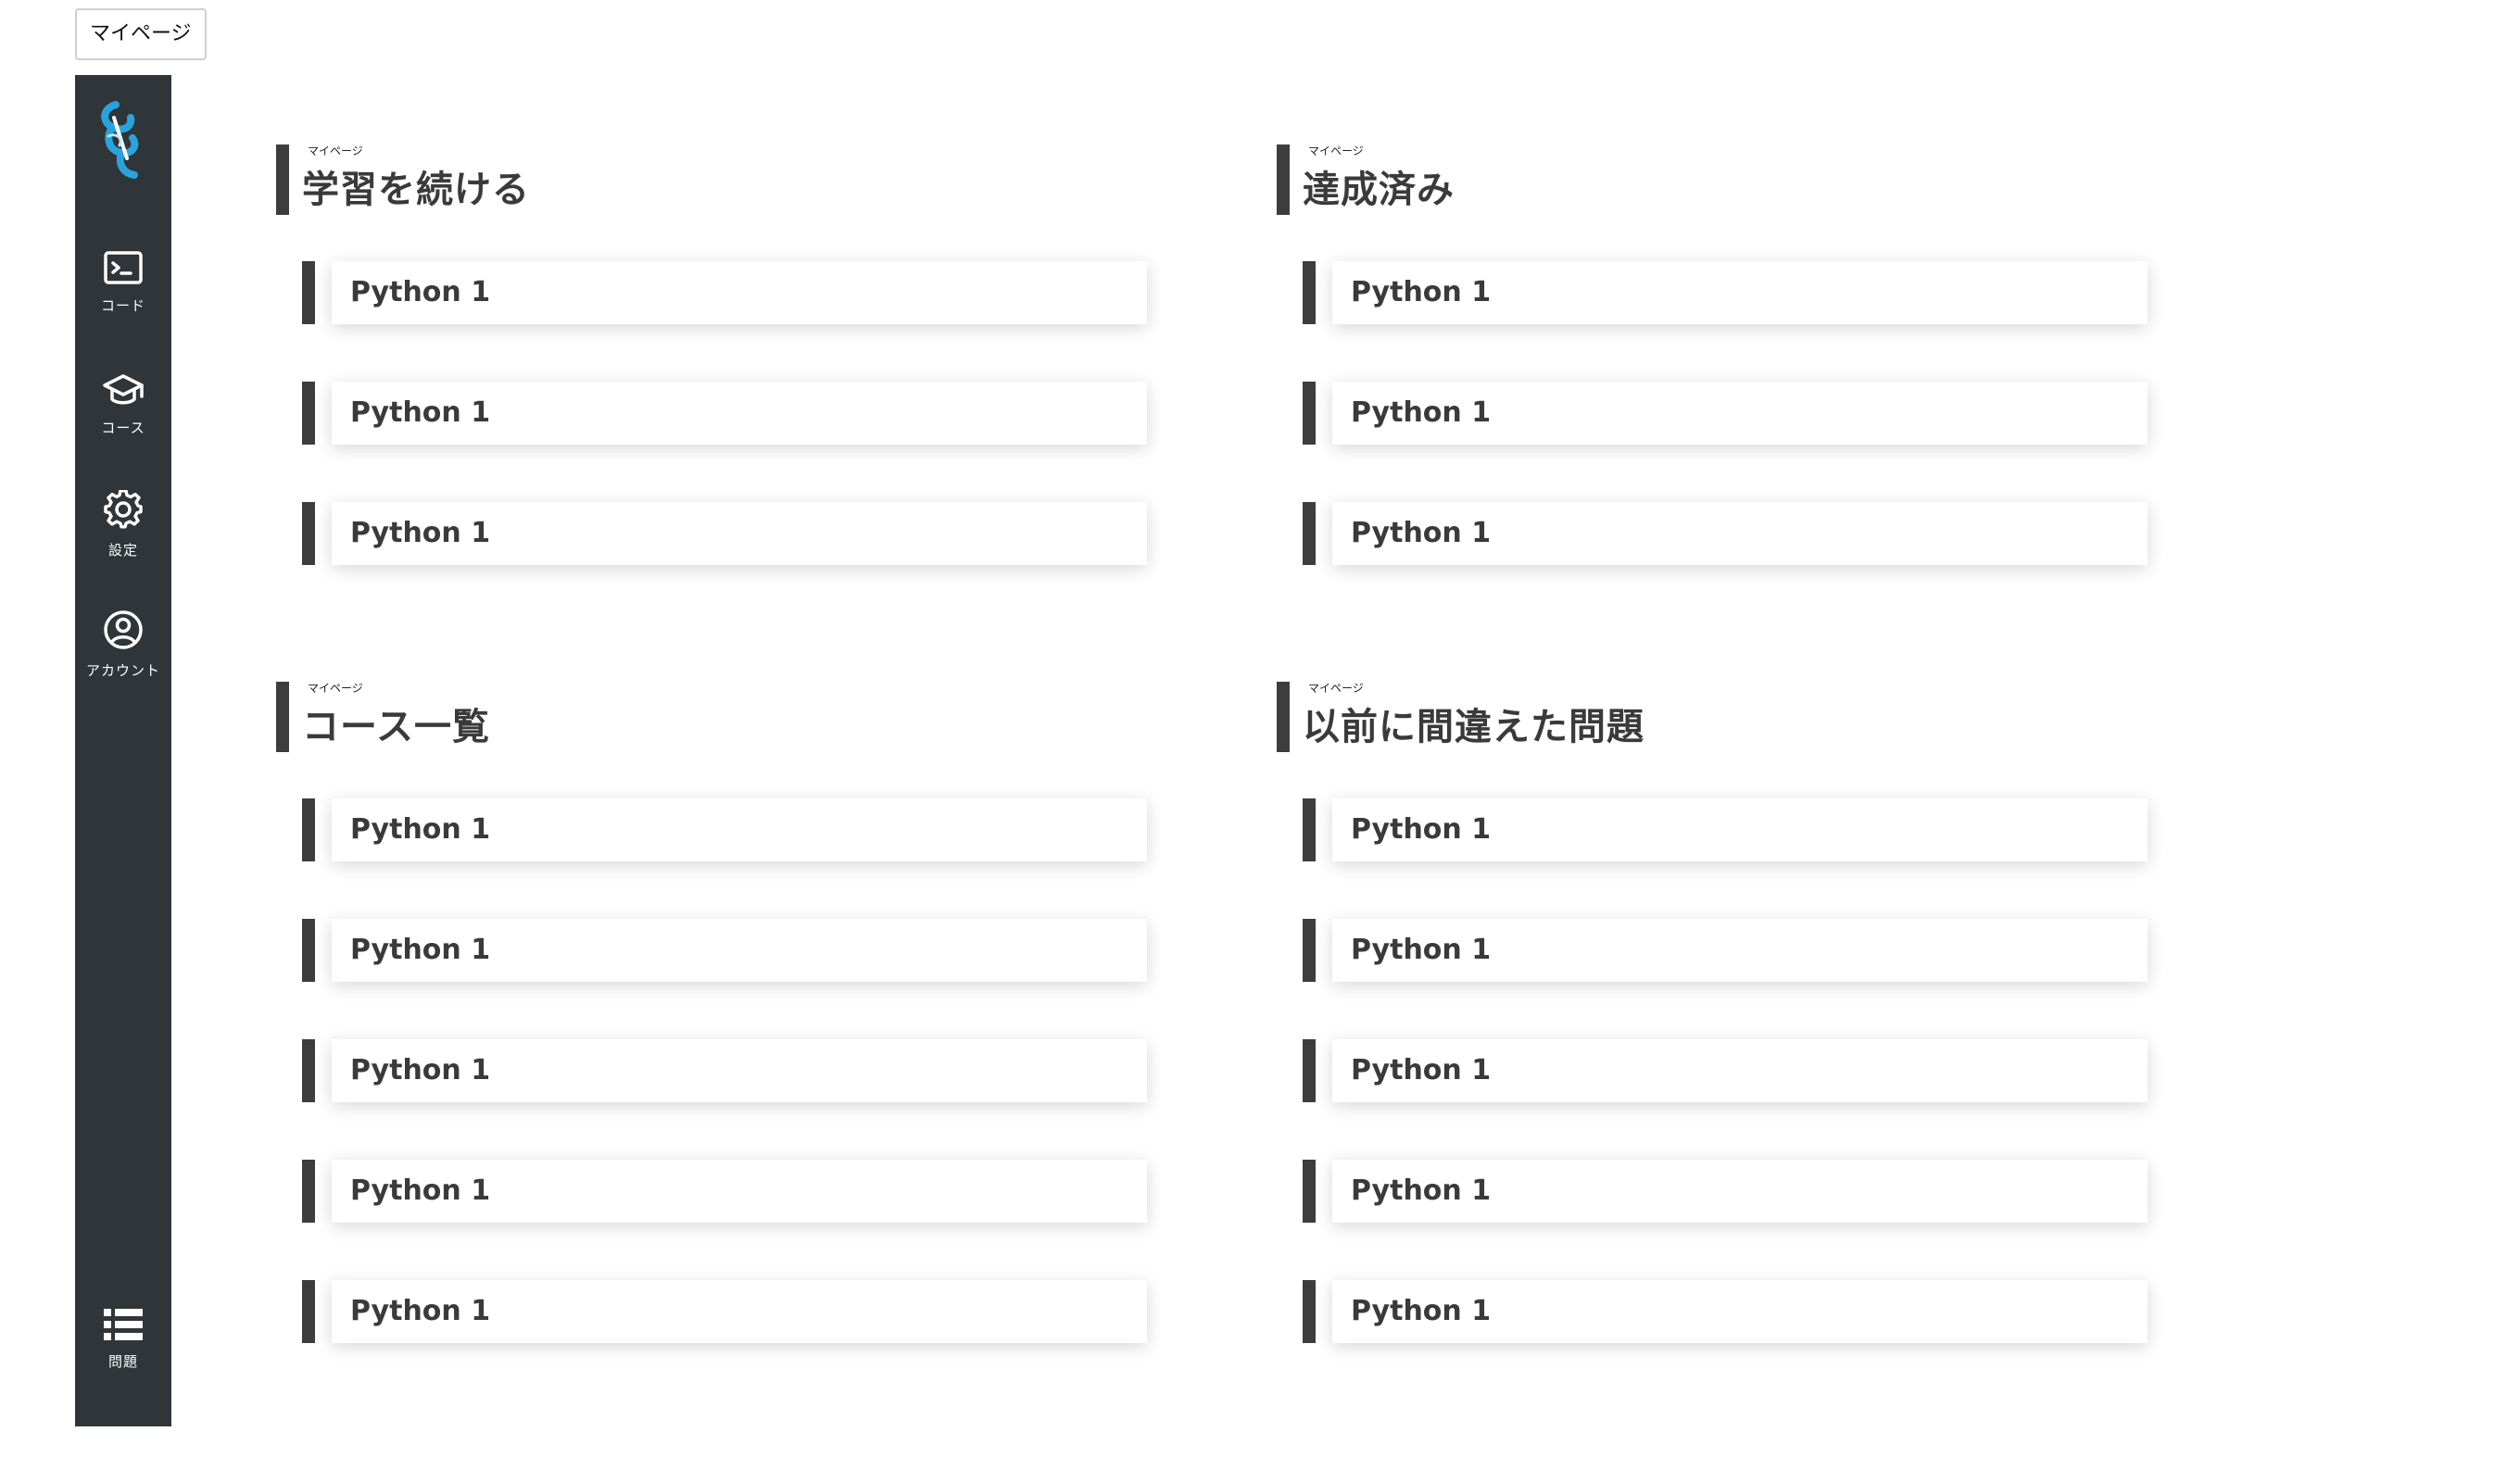 The width and height of the screenshot is (2520, 1482). Describe the element at coordinates (141, 34) in the screenshot. I see `page-tab-mypage: マイページ` at that location.